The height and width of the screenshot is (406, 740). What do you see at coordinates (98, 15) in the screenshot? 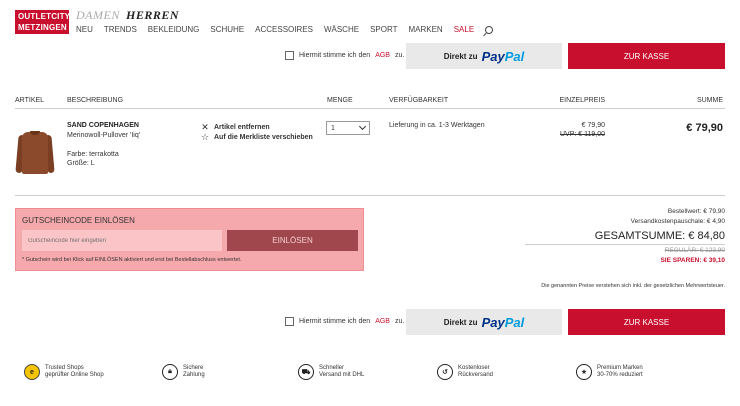
I see `gender-tab-damen: DAMEN` at bounding box center [98, 15].